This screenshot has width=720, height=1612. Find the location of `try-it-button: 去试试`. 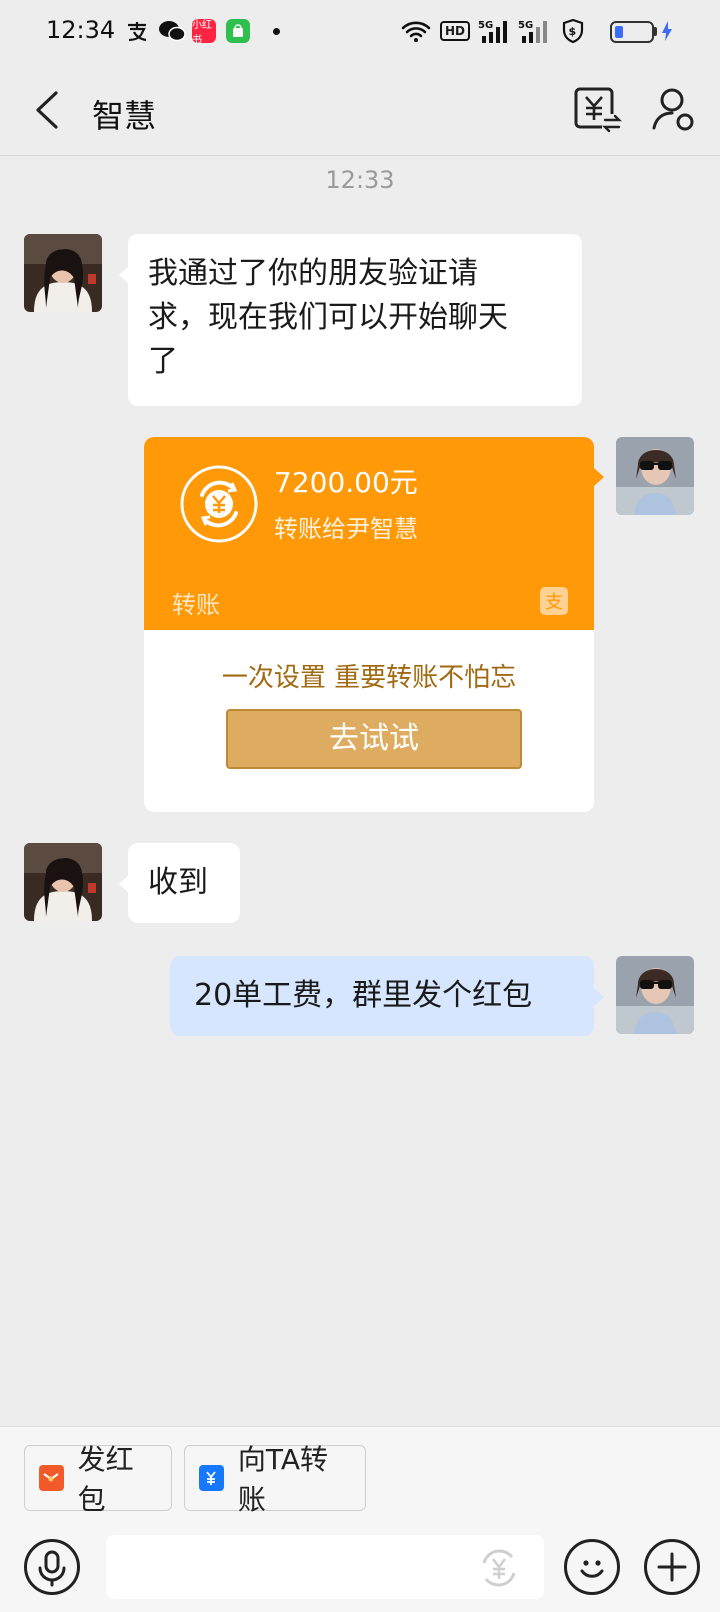

try-it-button: 去试试 is located at coordinates (374, 739).